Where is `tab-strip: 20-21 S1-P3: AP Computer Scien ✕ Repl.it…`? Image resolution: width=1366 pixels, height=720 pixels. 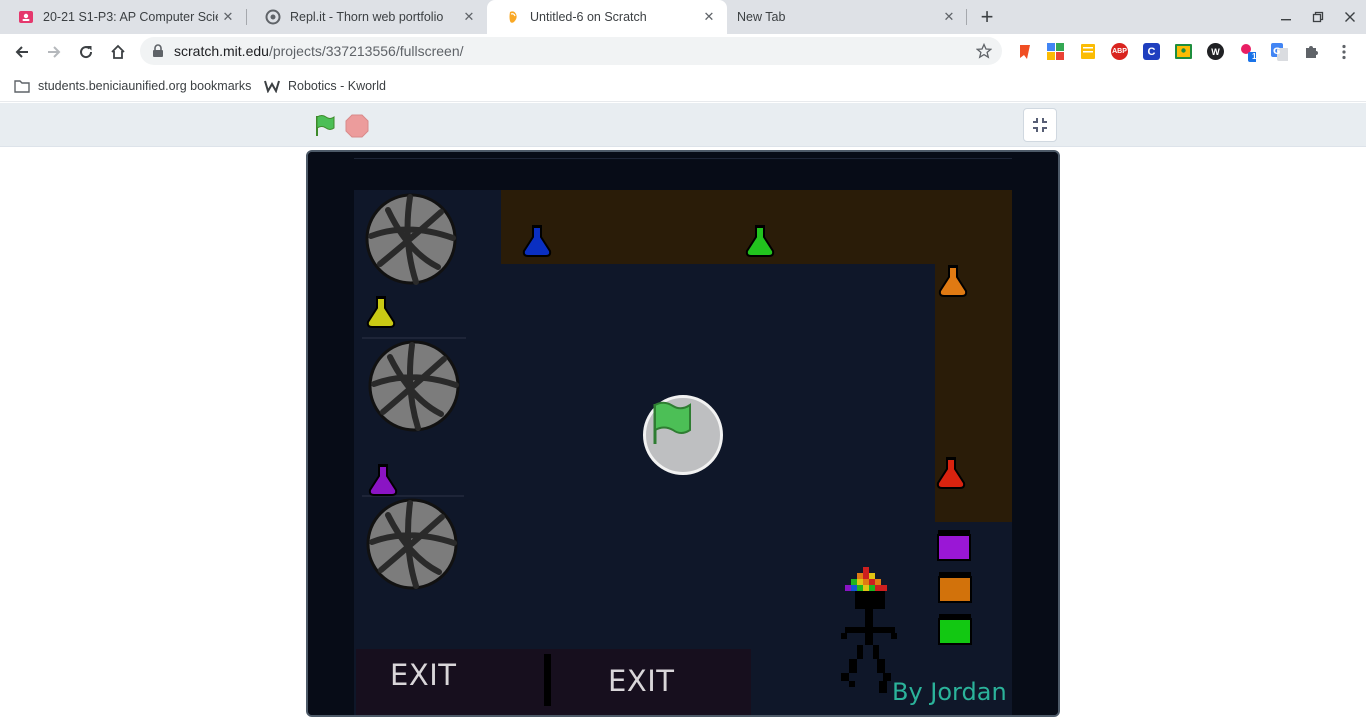
tab-strip: 20-21 S1-P3: AP Computer Scien ✕ Repl.it… is located at coordinates (683, 17).